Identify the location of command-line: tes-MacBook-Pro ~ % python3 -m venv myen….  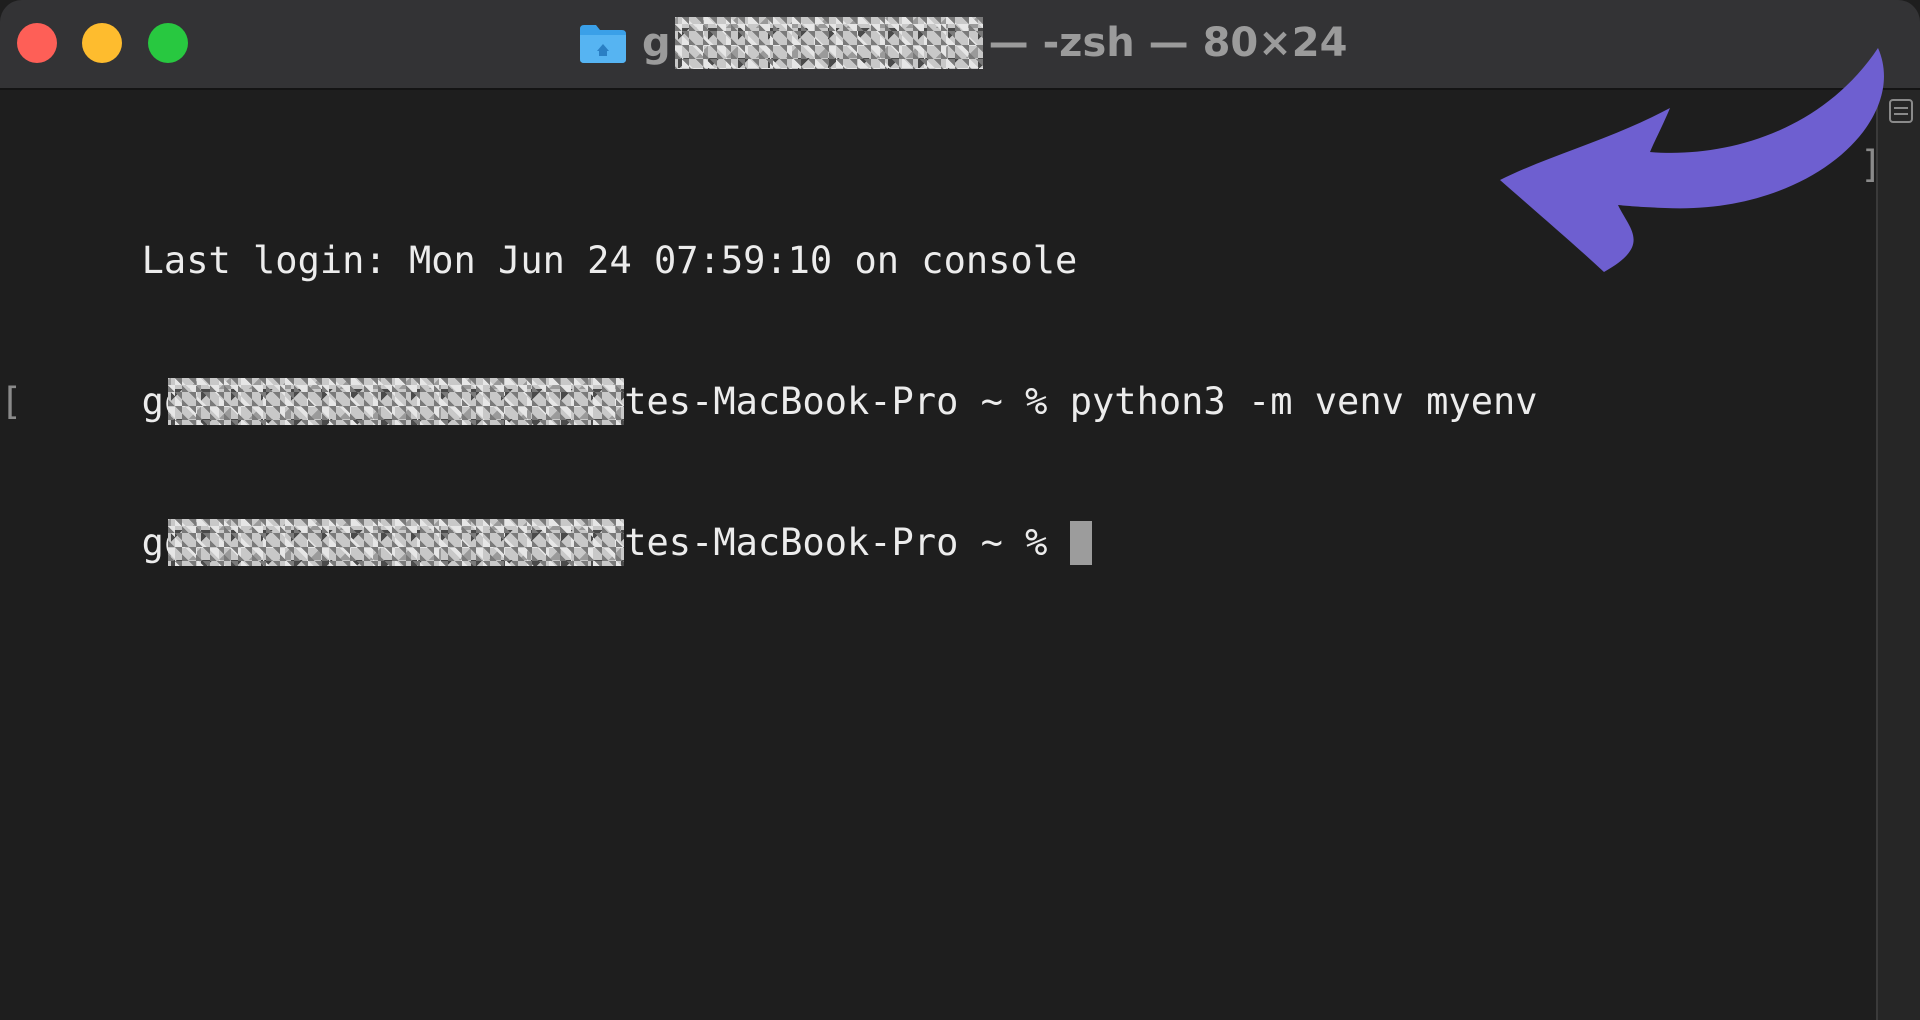
(1081, 401).